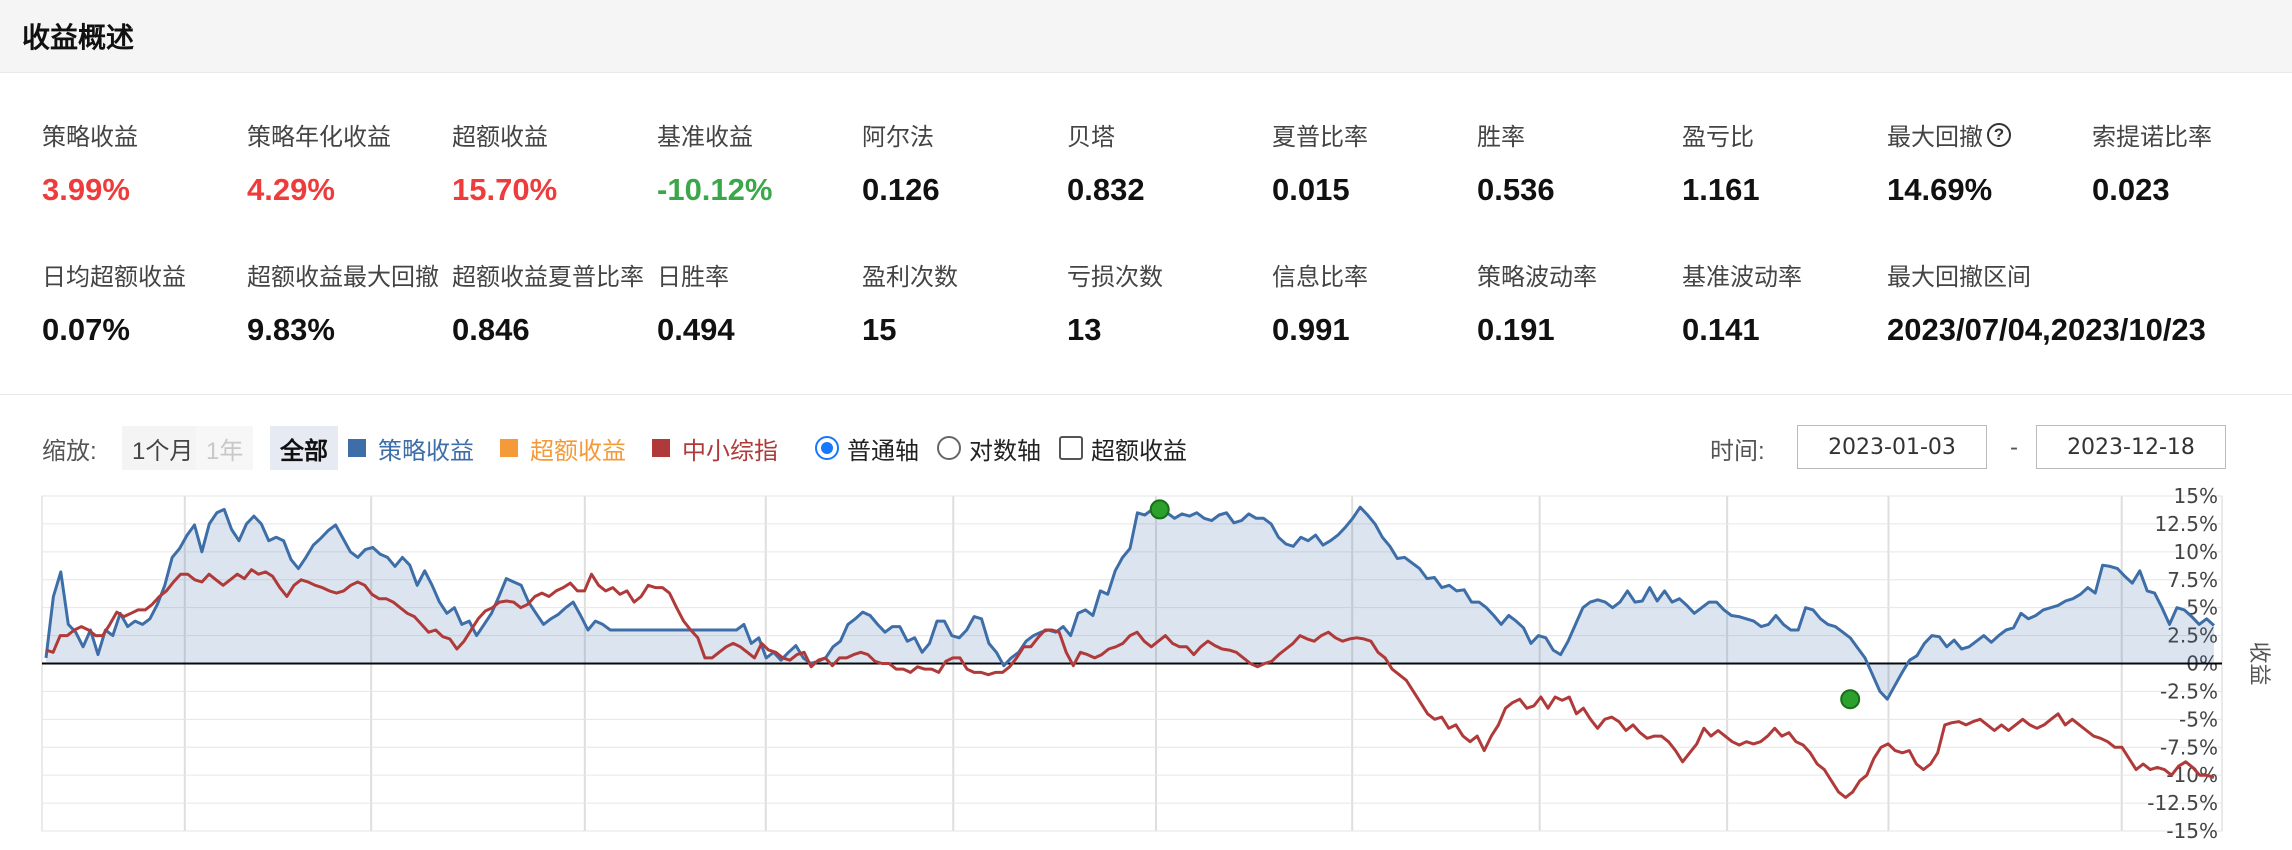 The image size is (2292, 850). Describe the element at coordinates (1940, 189) in the screenshot. I see `metric-value: 14.69%` at that location.